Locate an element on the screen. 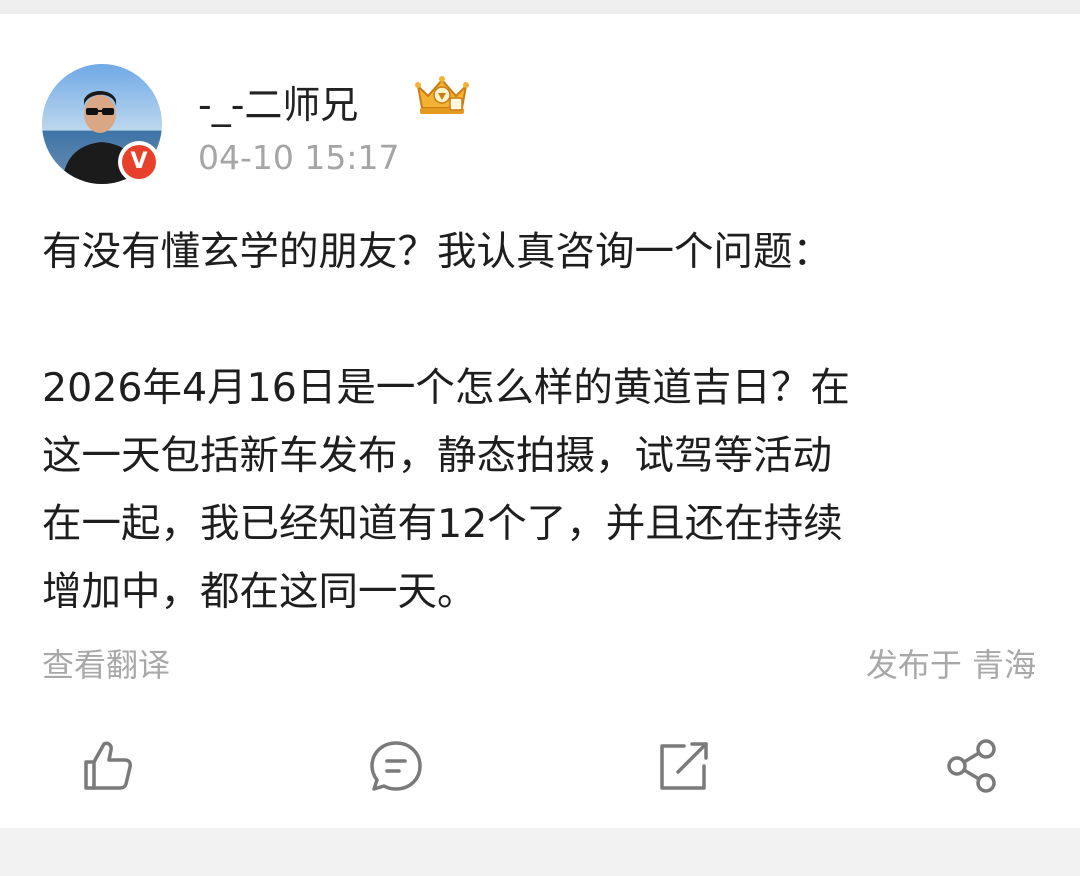 The width and height of the screenshot is (1080, 876). author-name: -_-二师兄 is located at coordinates (278, 101).